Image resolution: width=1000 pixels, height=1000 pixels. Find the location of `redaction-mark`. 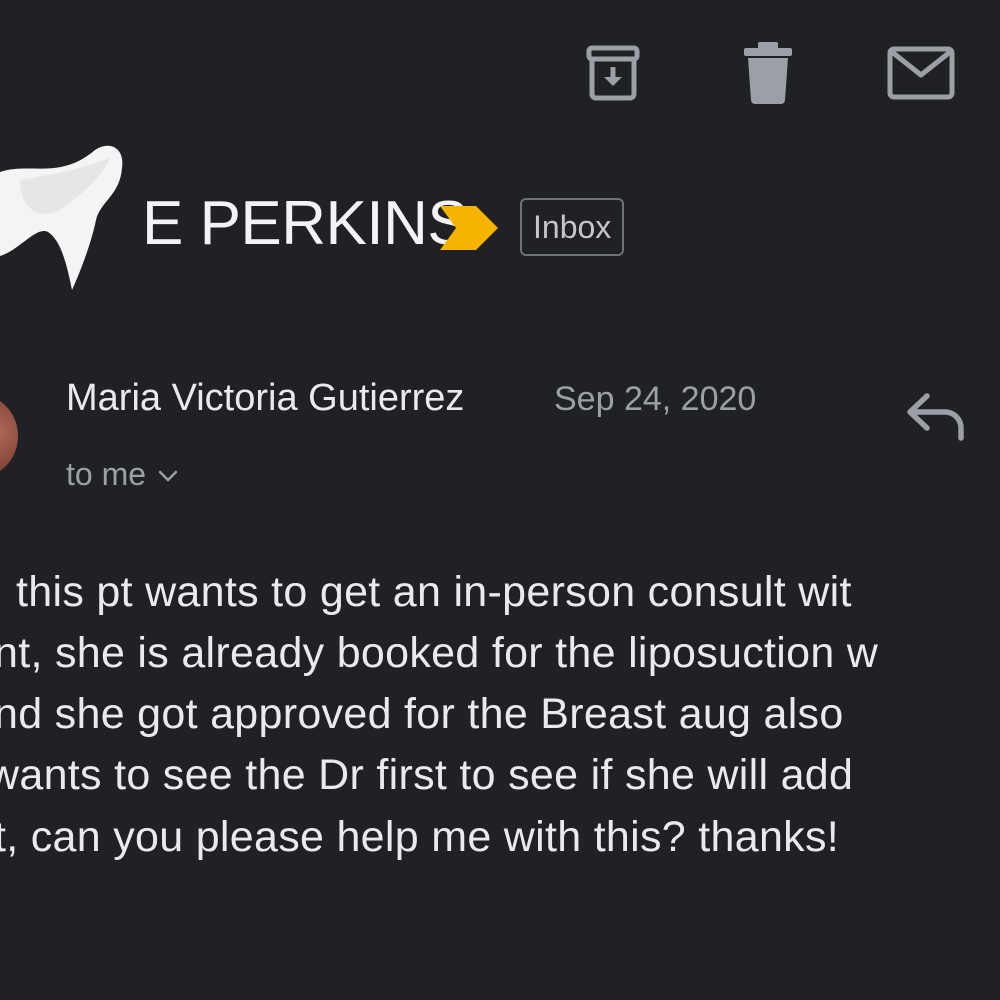

redaction-mark is located at coordinates (61, 217).